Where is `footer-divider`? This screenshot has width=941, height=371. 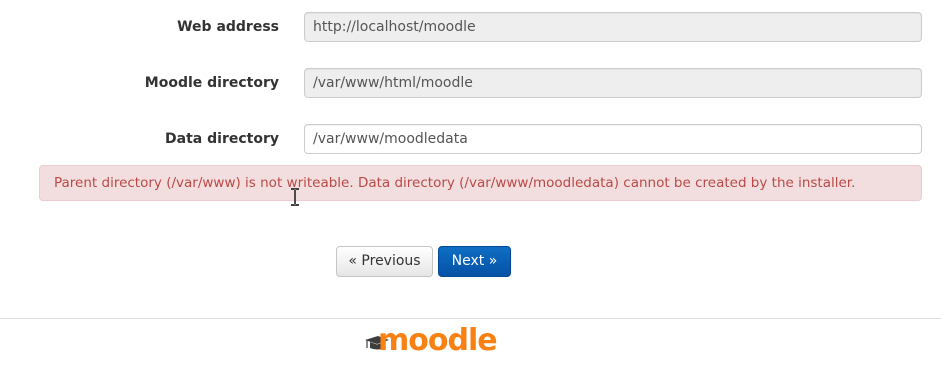
footer-divider is located at coordinates (470, 318).